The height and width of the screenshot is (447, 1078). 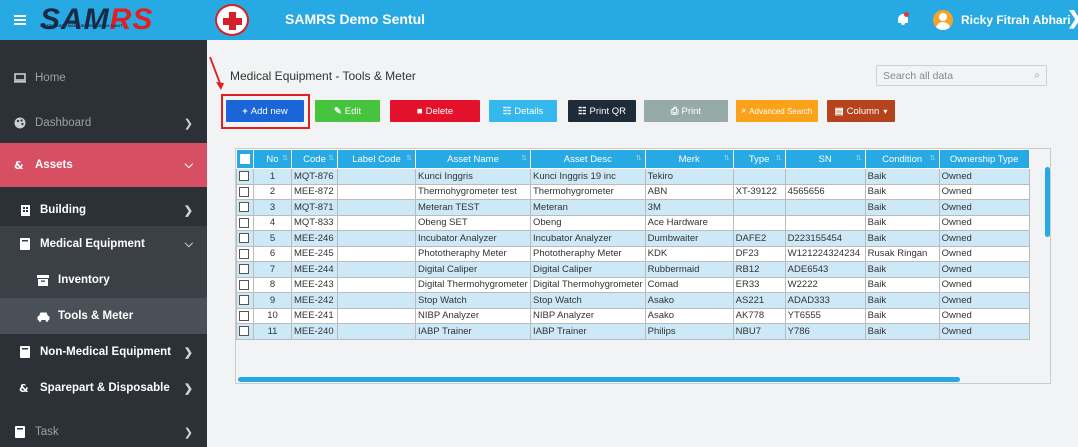 What do you see at coordinates (435, 111) in the screenshot?
I see `delete-button: ■ Delete` at bounding box center [435, 111].